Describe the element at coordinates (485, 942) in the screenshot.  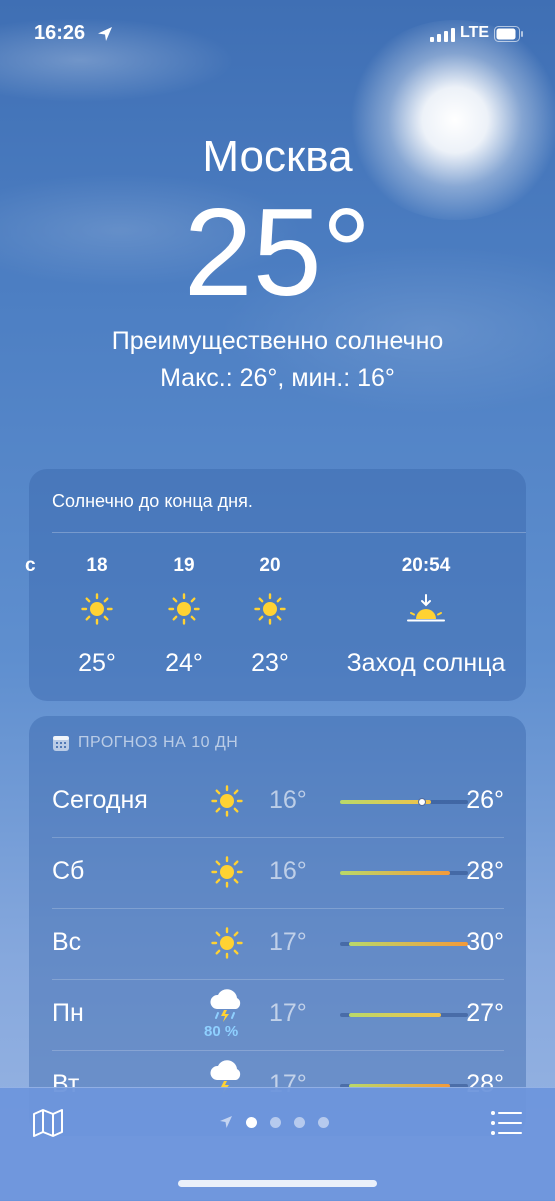
I see `forecast-high: 30°` at that location.